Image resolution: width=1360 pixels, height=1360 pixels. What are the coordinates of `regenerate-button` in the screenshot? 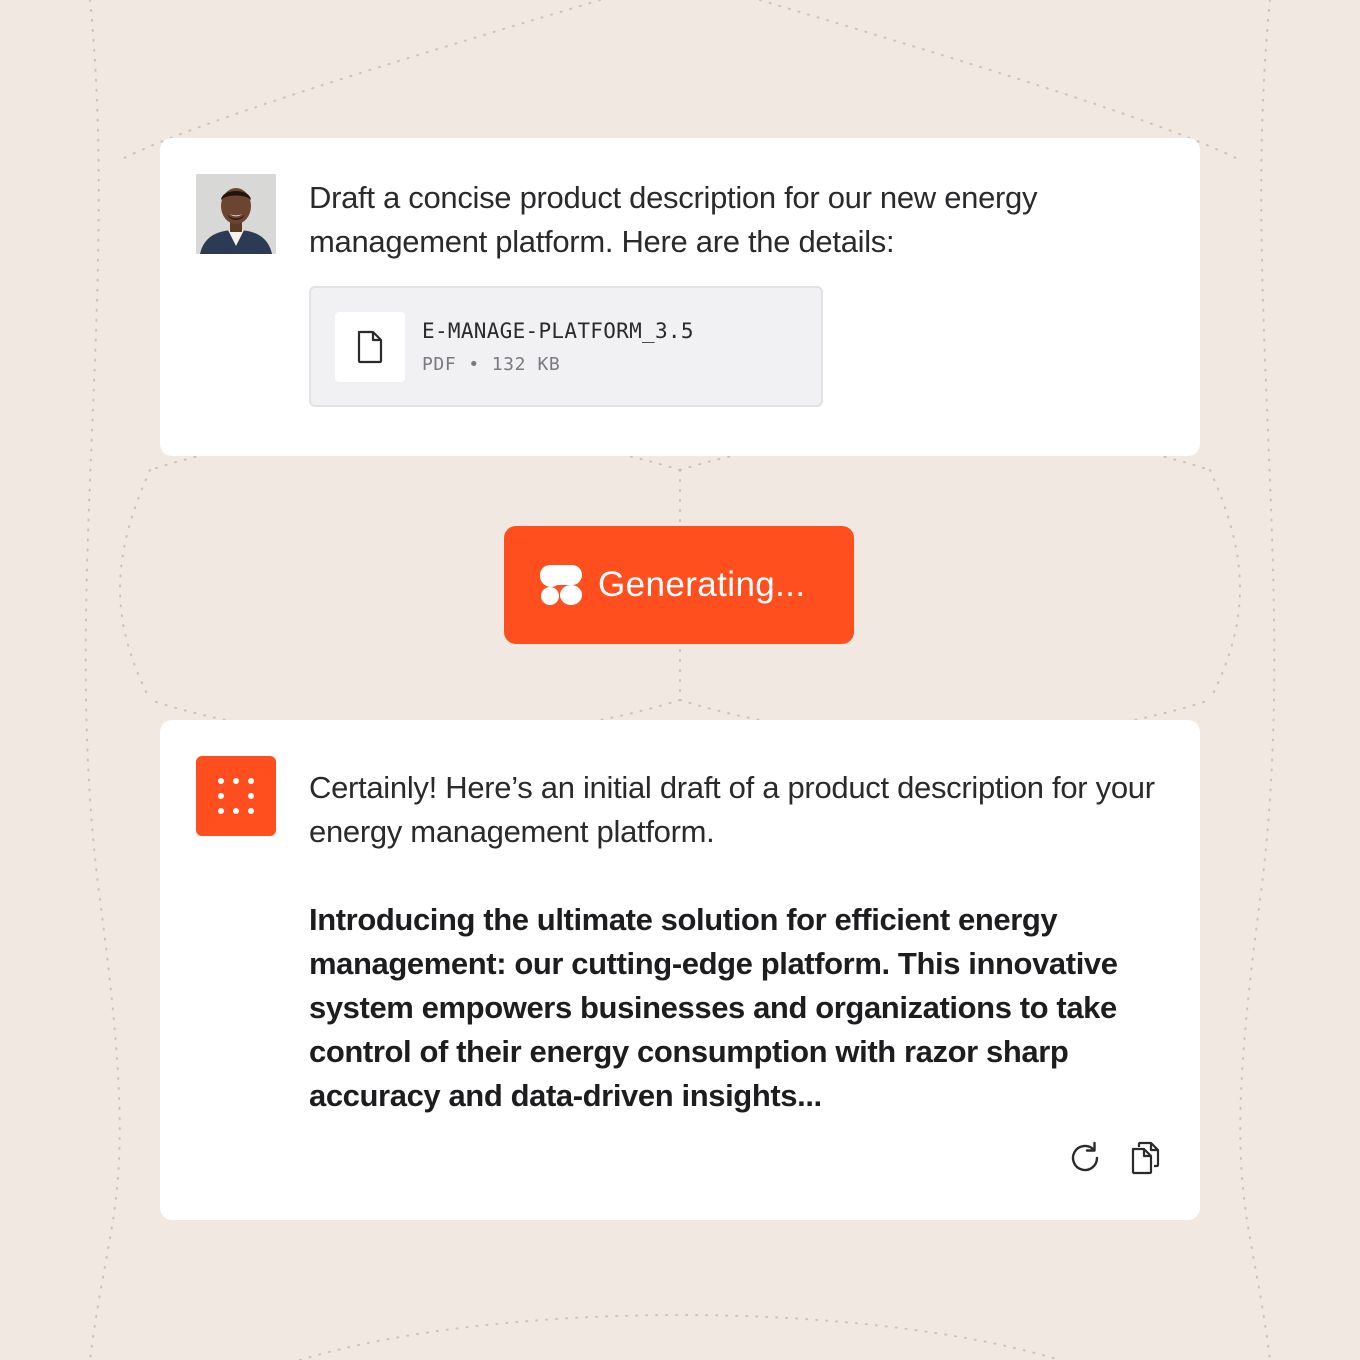 It's located at (1085, 1158).